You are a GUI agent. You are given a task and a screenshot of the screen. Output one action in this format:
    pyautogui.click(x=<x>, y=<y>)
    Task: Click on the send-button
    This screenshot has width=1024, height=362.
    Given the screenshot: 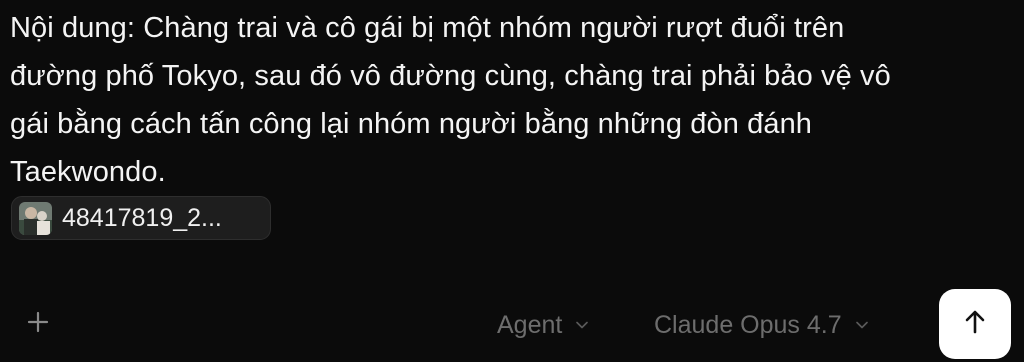 What is the action you would take?
    pyautogui.click(x=975, y=324)
    